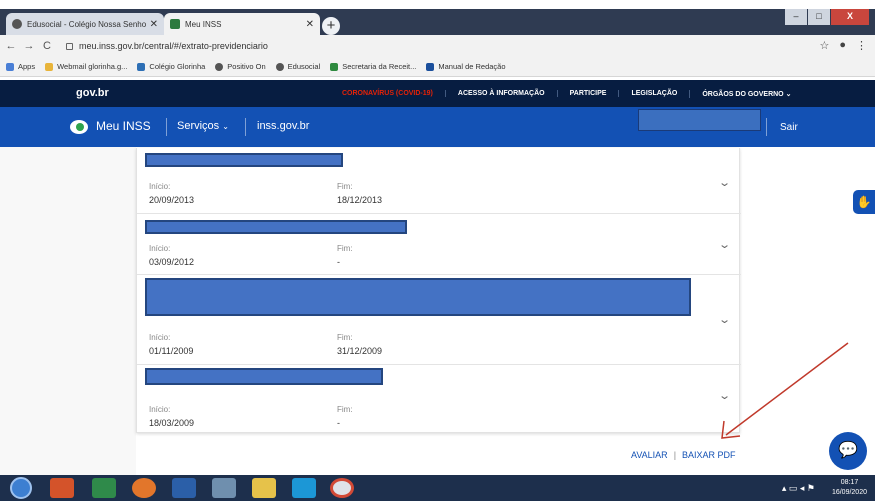 This screenshot has width=875, height=501. What do you see at coordinates (175, 24) in the screenshot?
I see `inss-favicon-icon` at bounding box center [175, 24].